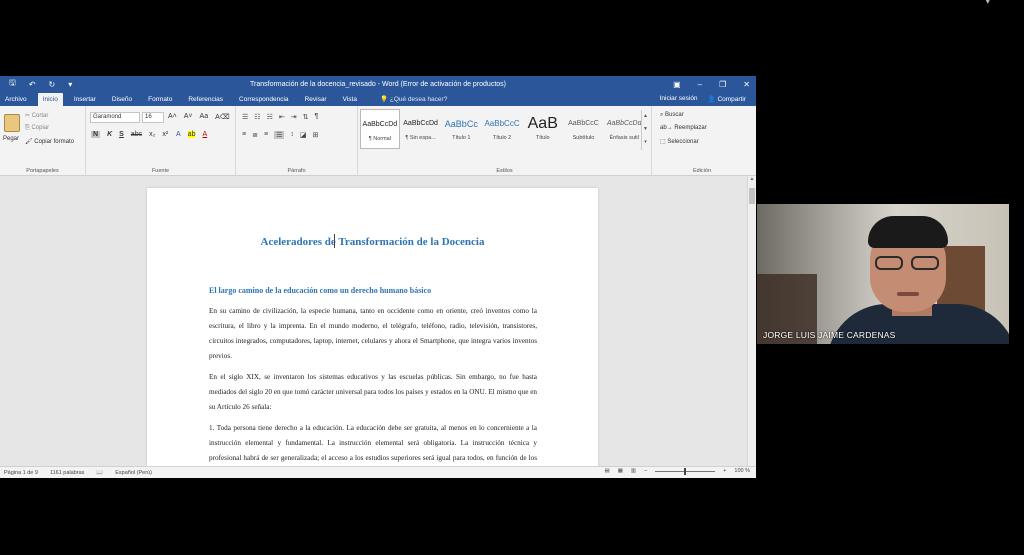 The width and height of the screenshot is (1024, 555). What do you see at coordinates (16, 101) in the screenshot?
I see `tab-archivo: Archivo` at bounding box center [16, 101].